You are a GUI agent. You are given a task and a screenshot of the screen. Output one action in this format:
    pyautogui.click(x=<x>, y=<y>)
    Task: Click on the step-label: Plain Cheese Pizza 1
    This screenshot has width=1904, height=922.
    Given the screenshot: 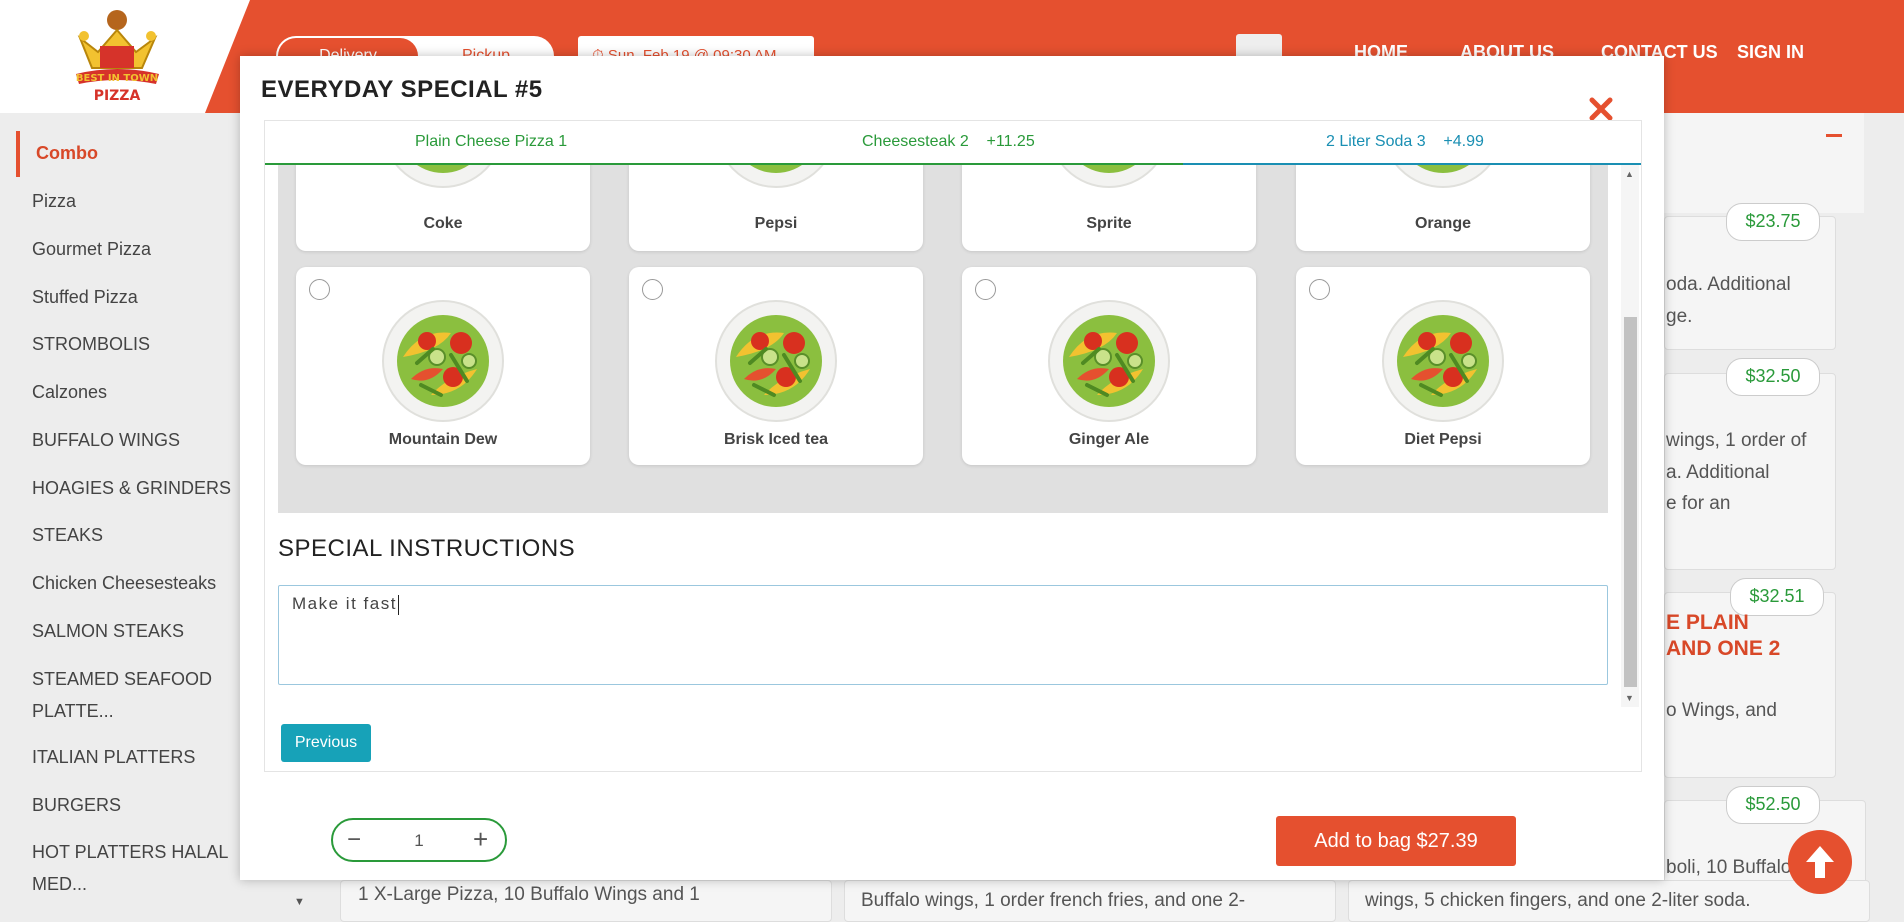 What is the action you would take?
    pyautogui.click(x=491, y=141)
    